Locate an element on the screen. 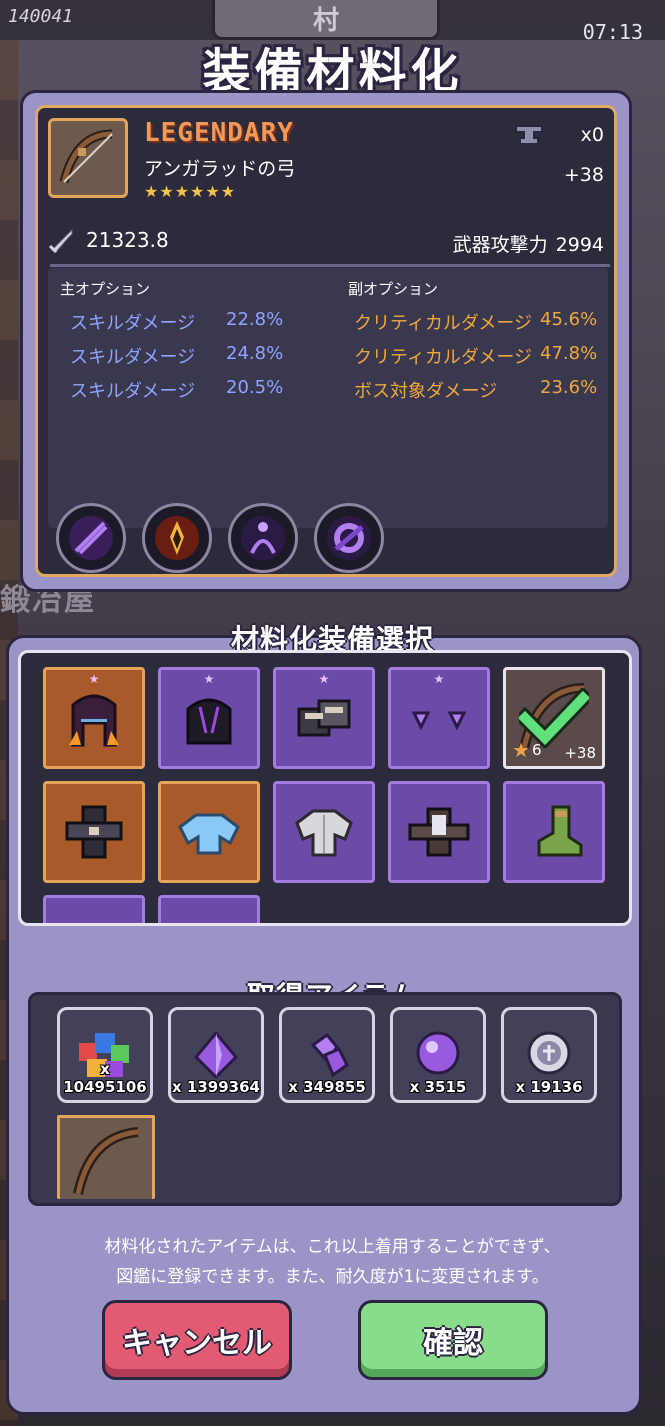 The height and width of the screenshot is (1426, 665). gain-qty: x 1399364 is located at coordinates (216, 1087).